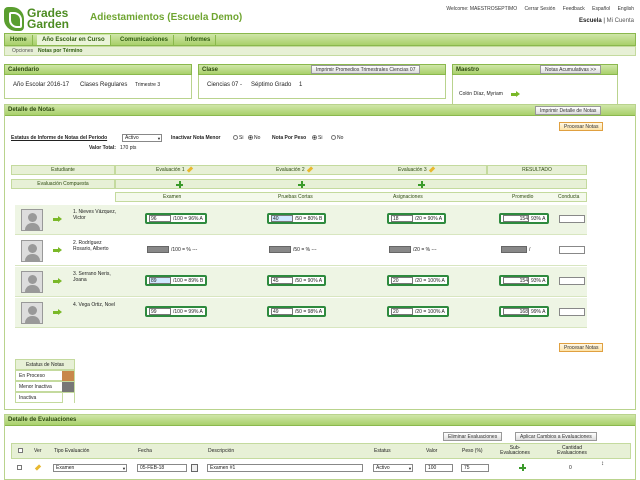 This screenshot has height=480, width=640. What do you see at coordinates (425, 249) in the screenshot?
I see `score-result: /20 = % ---` at bounding box center [425, 249].